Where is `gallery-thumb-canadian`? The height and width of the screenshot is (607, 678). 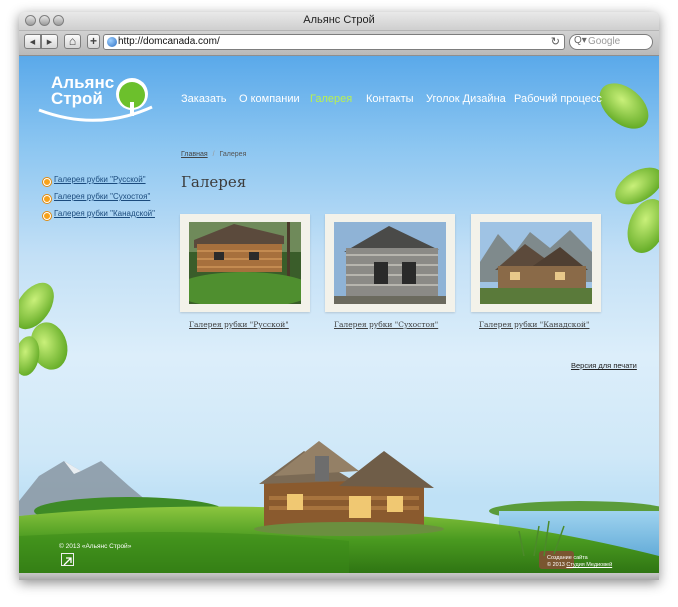 gallery-thumb-canadian is located at coordinates (536, 263).